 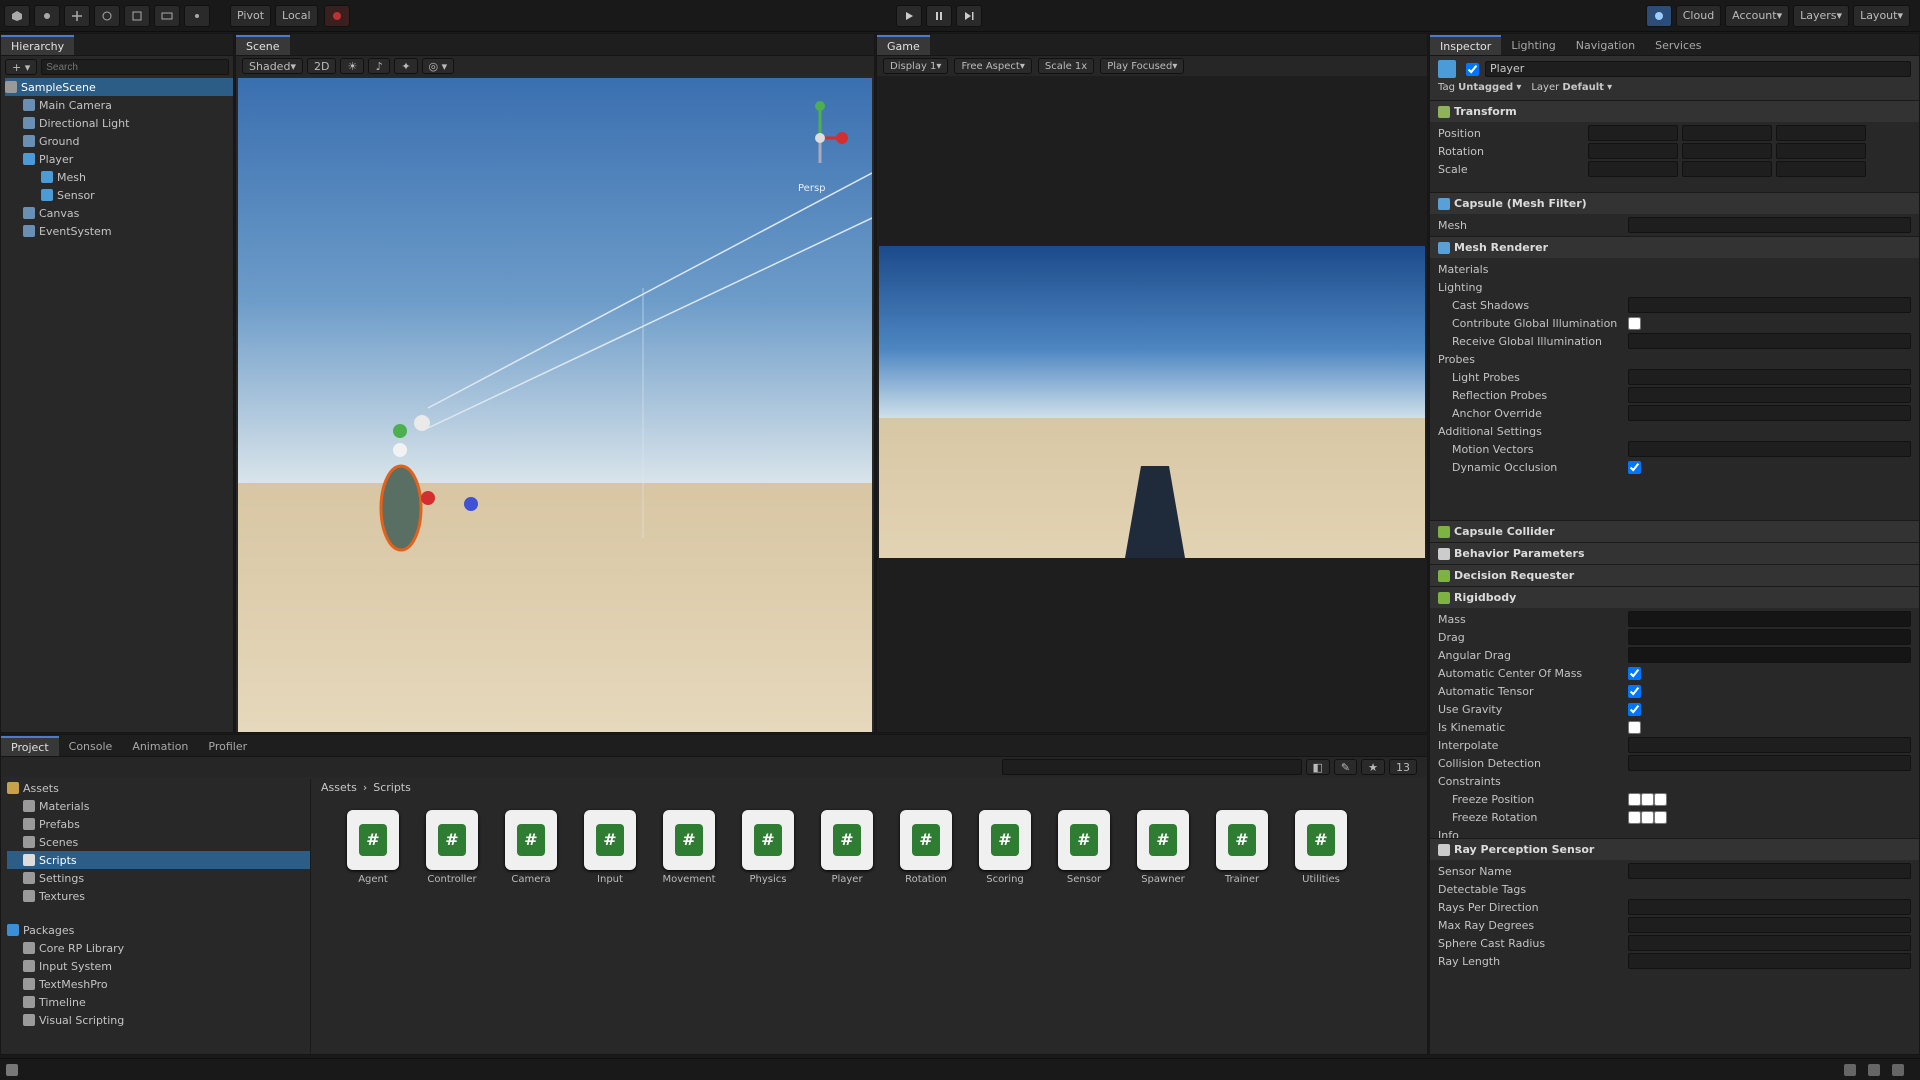 I want to click on component-behavior-parameters: Behavior Parameters, so click(x=1674, y=553).